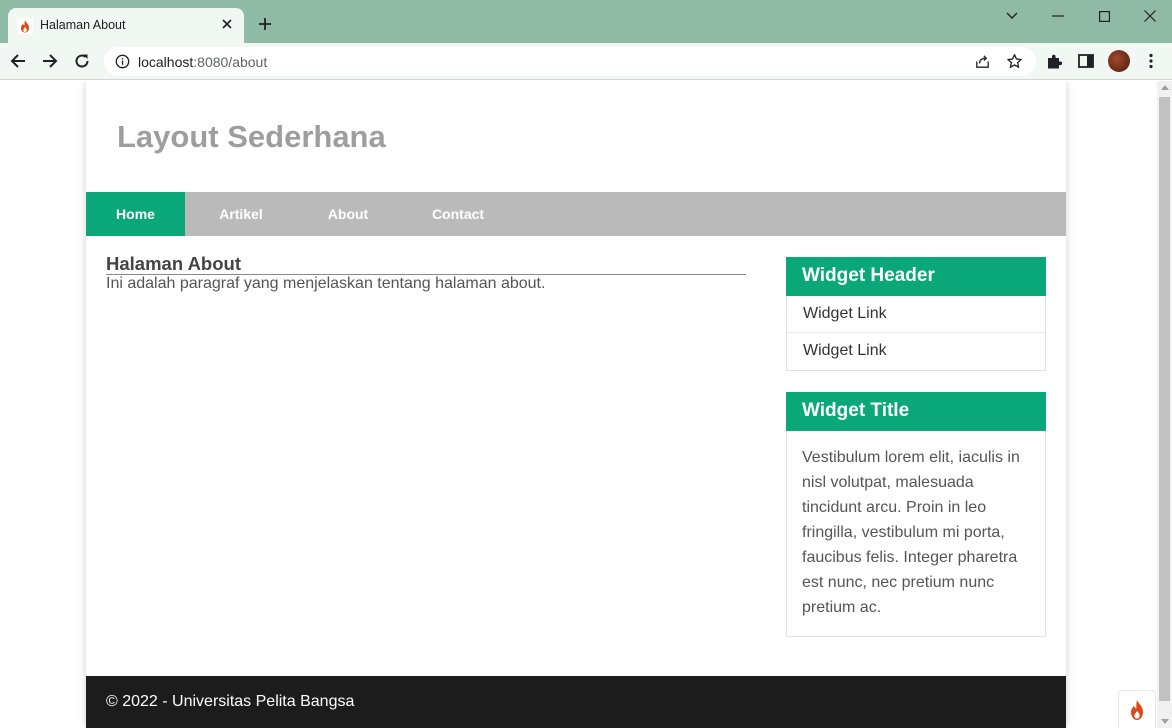 The image size is (1172, 728). I want to click on close-icon, so click(227, 24).